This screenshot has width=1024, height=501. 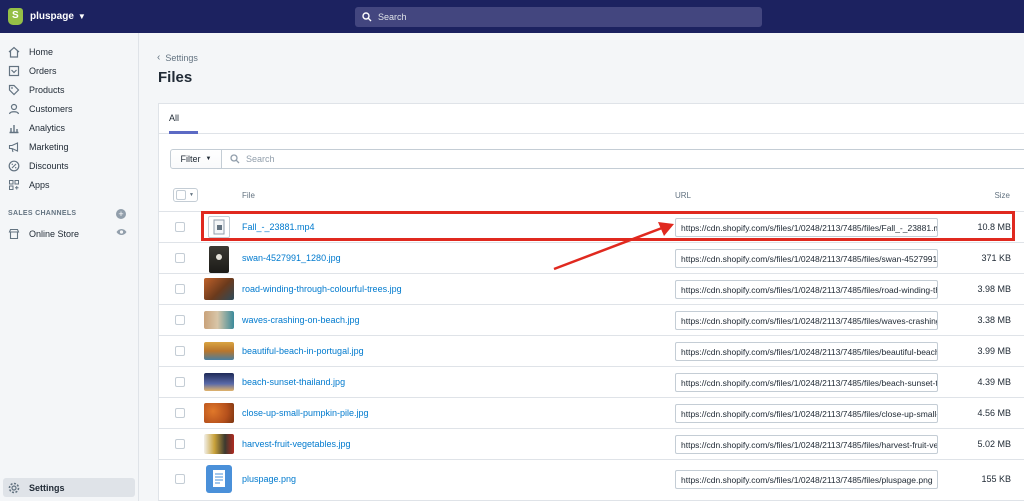 I want to click on page-title: Files, so click(x=175, y=77).